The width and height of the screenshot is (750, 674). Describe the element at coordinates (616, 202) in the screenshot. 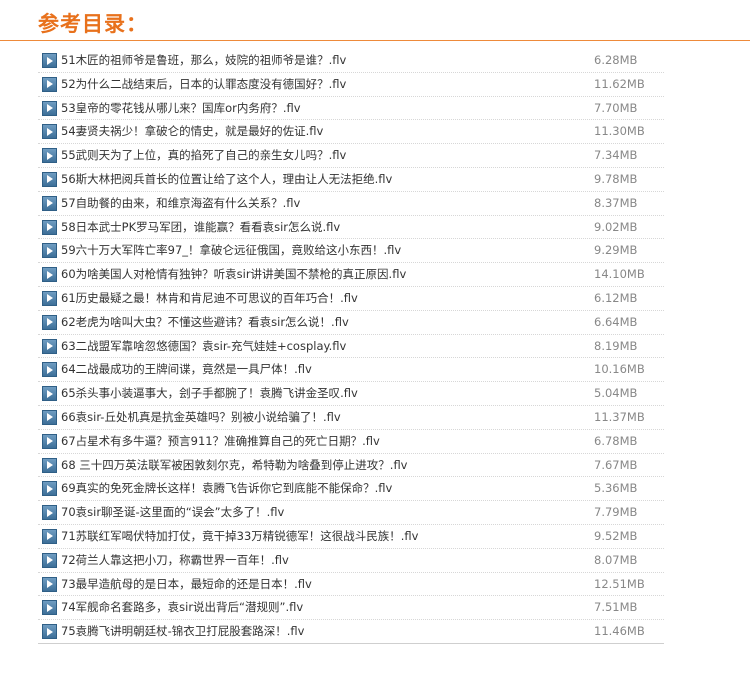

I see `file-size: 8.37MB` at that location.